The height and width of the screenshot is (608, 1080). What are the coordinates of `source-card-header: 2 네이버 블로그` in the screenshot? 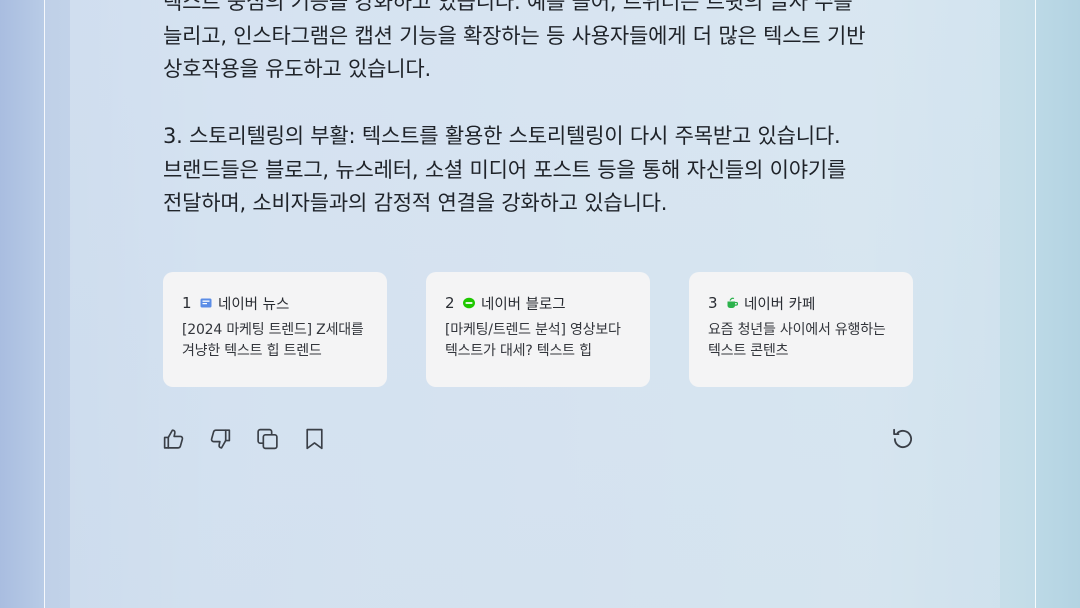 It's located at (538, 303).